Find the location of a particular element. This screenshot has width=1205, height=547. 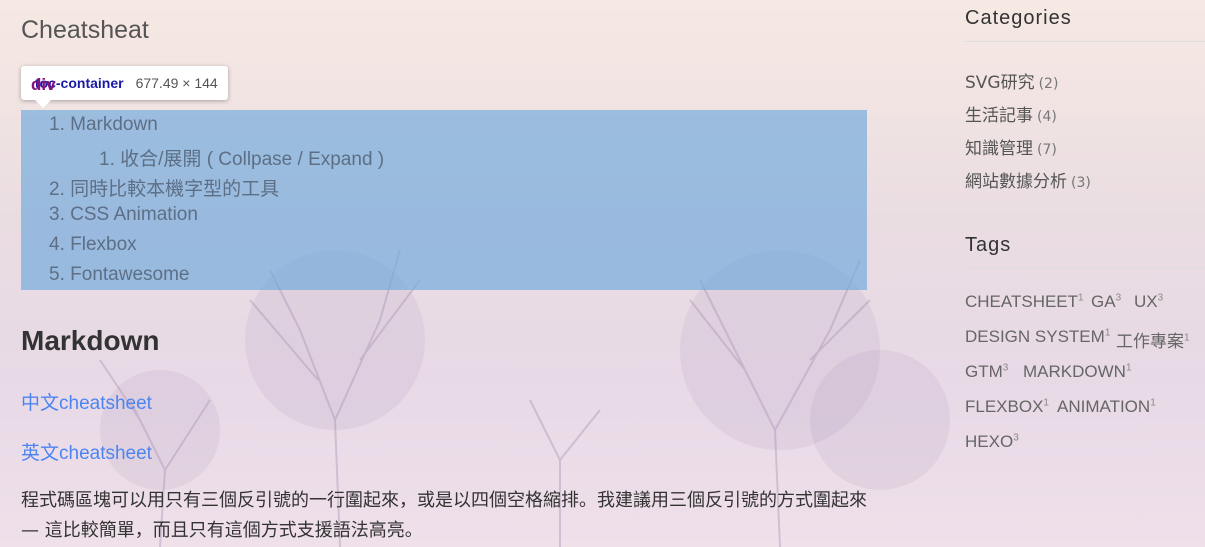

devtools-element-tooltip: div .toc-container 677.49 × 144 is located at coordinates (124, 87).